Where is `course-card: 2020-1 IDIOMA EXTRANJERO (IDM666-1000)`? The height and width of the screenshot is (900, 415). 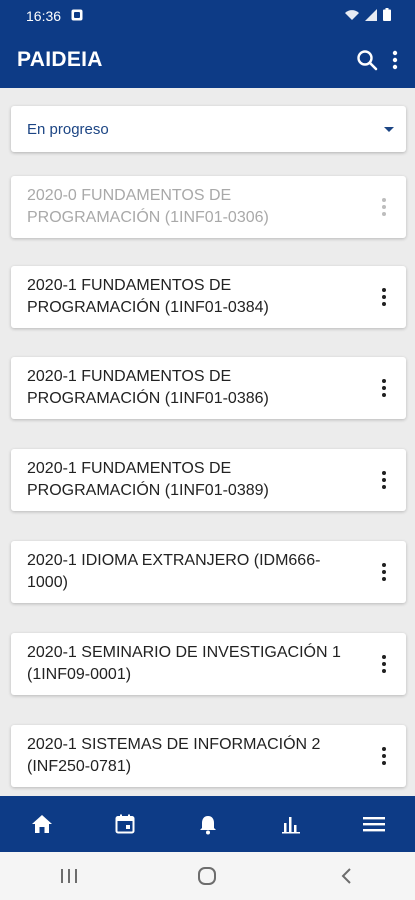 course-card: 2020-1 IDIOMA EXTRANJERO (IDM666-1000) is located at coordinates (208, 572).